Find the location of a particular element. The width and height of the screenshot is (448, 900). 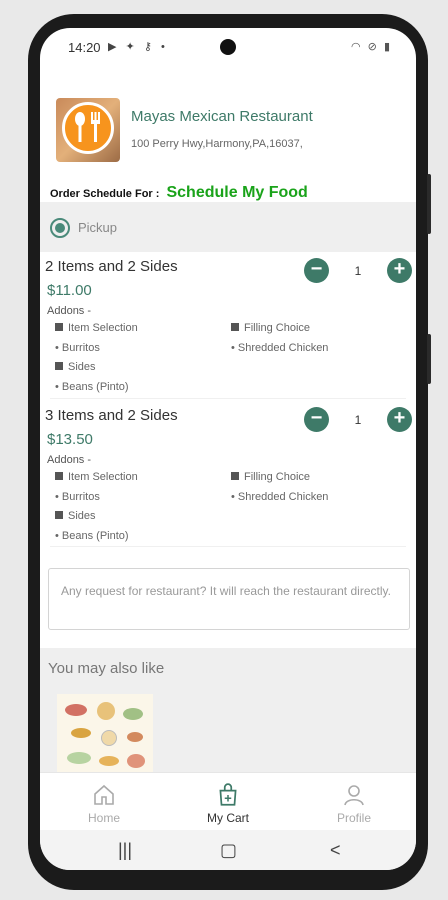

restaurant-address: 100 Perry Hwy,Harmony,PA,16037, is located at coordinates (217, 144).